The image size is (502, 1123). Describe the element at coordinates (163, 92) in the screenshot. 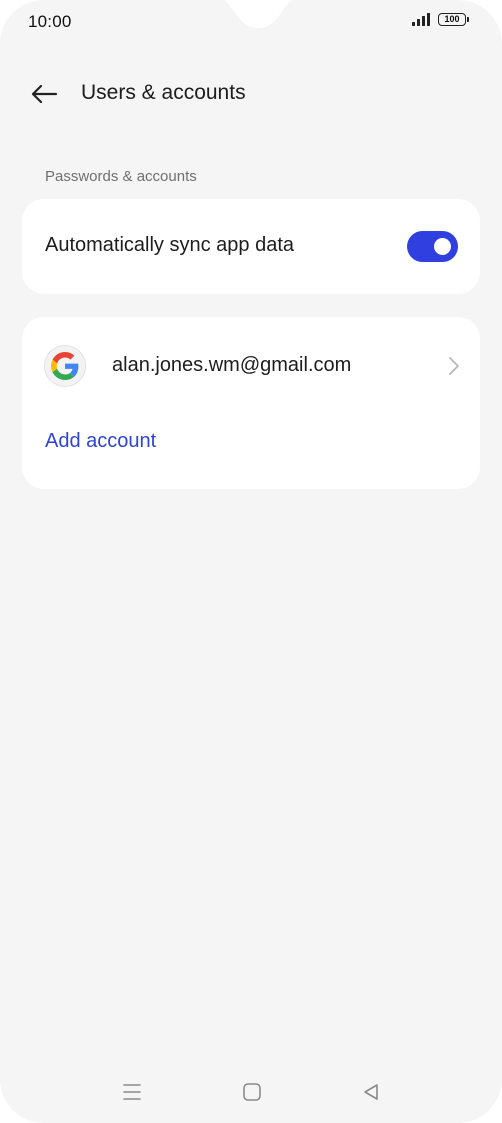

I see `page-title: Users & accounts` at that location.